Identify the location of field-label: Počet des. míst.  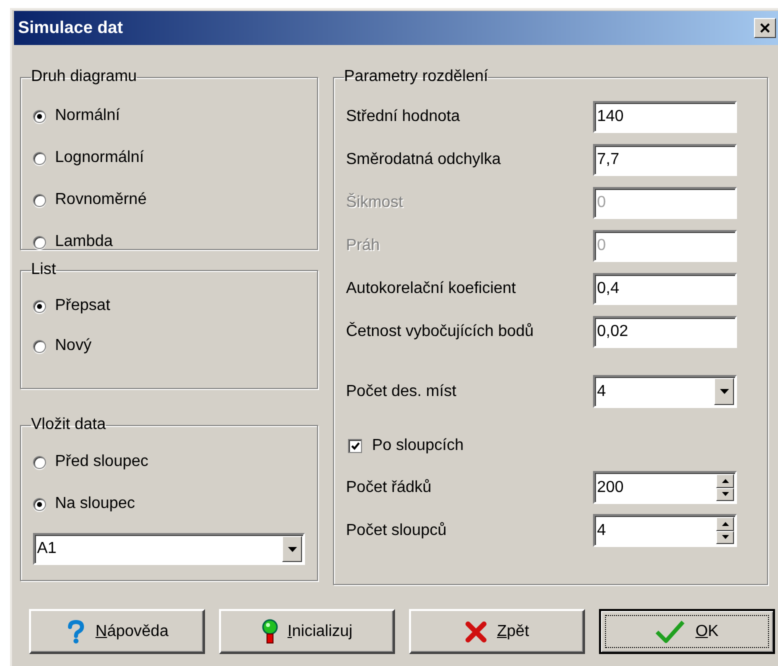
(401, 392).